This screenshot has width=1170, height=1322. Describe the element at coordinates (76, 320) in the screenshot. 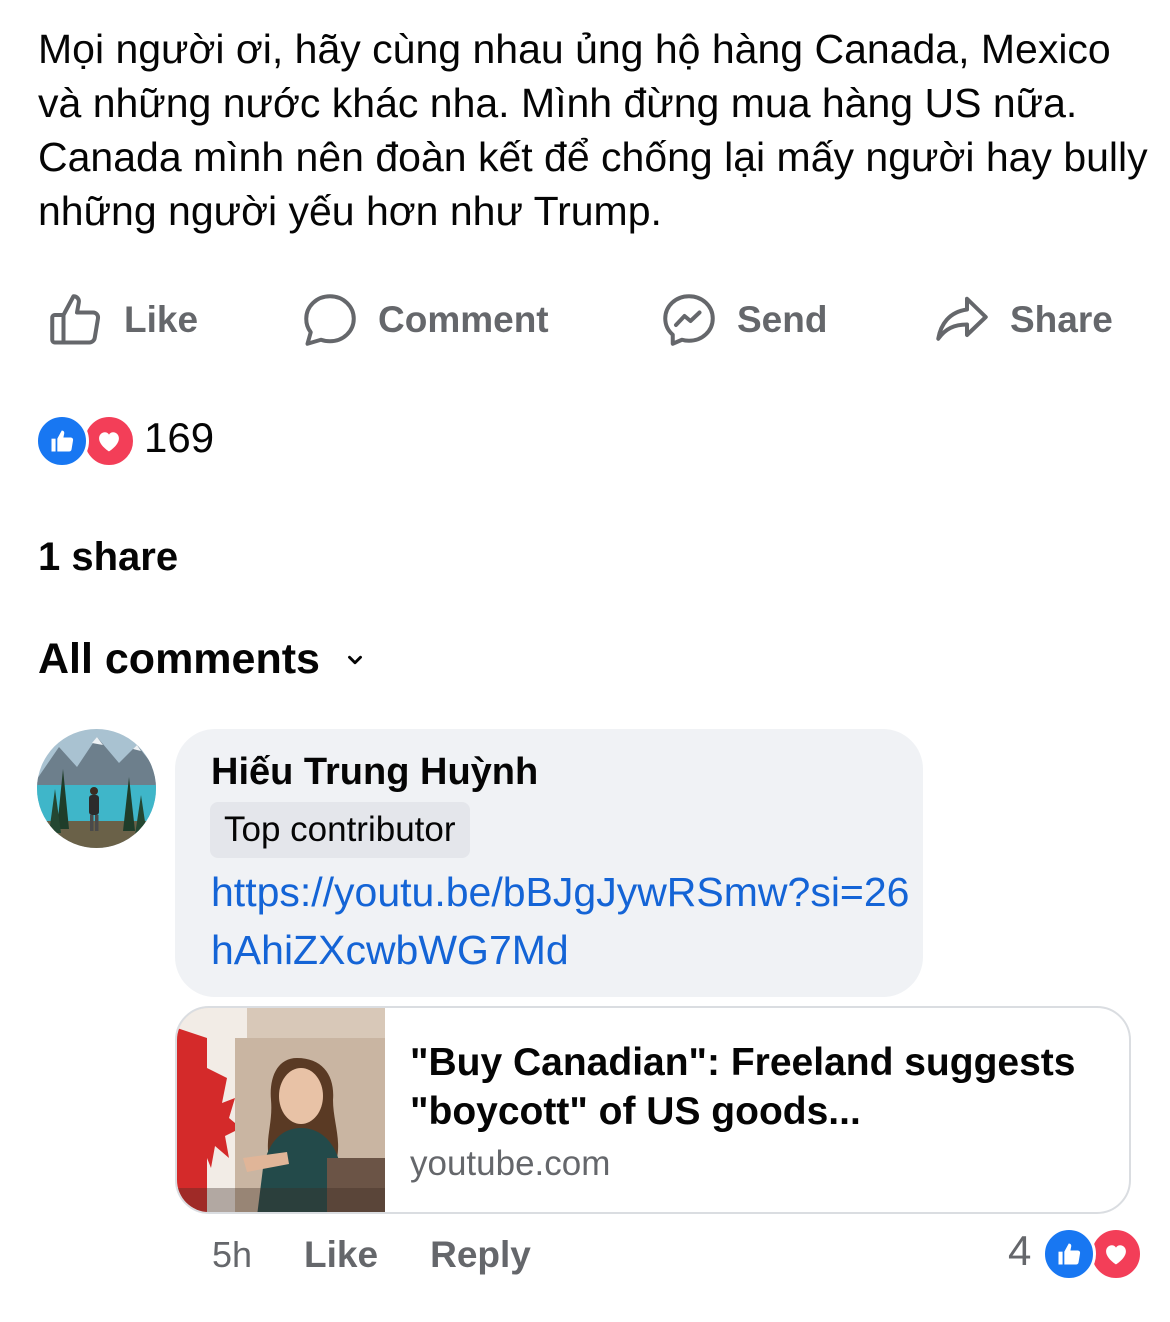

I see `thumbs-up-icon` at that location.